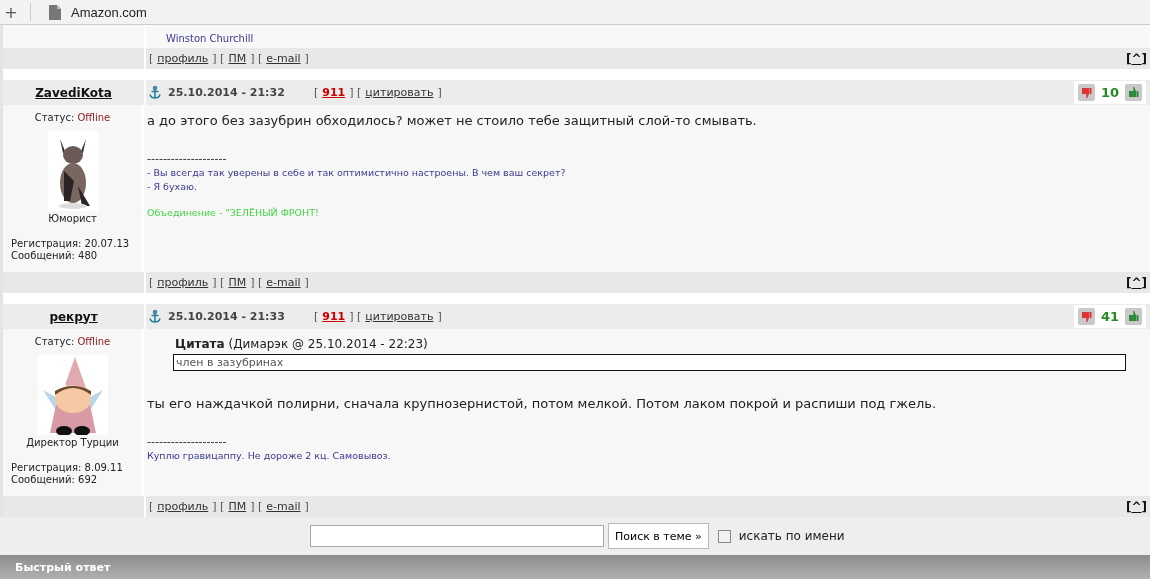 This screenshot has width=1150, height=587. What do you see at coordinates (227, 316) in the screenshot?
I see `post-date: 25.10.2014 - 21:33` at bounding box center [227, 316].